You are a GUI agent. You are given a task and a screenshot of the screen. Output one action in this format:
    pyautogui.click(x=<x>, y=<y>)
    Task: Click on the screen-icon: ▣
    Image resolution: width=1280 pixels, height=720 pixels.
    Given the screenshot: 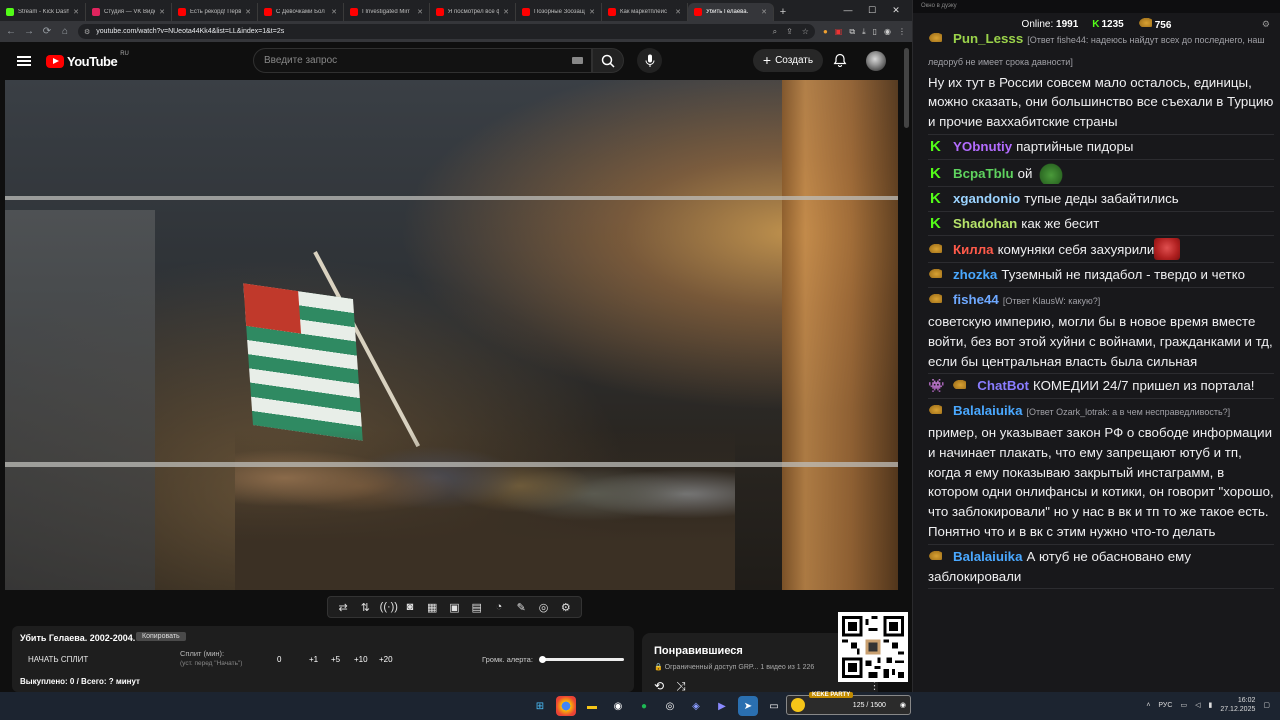 What is the action you would take?
    pyautogui.click(x=454, y=607)
    